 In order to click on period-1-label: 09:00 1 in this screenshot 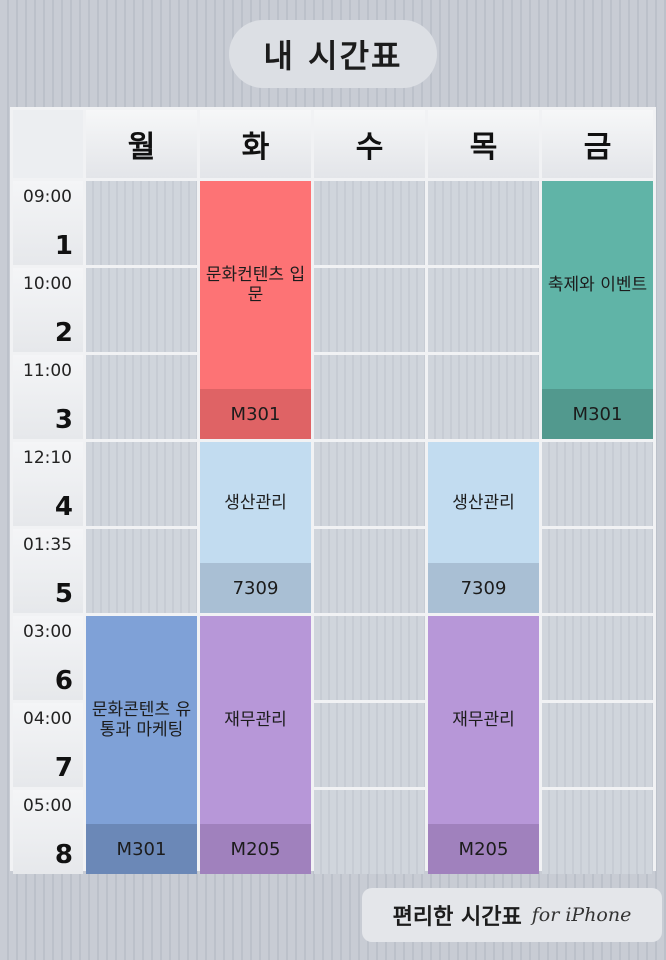, I will do `click(48, 223)`.